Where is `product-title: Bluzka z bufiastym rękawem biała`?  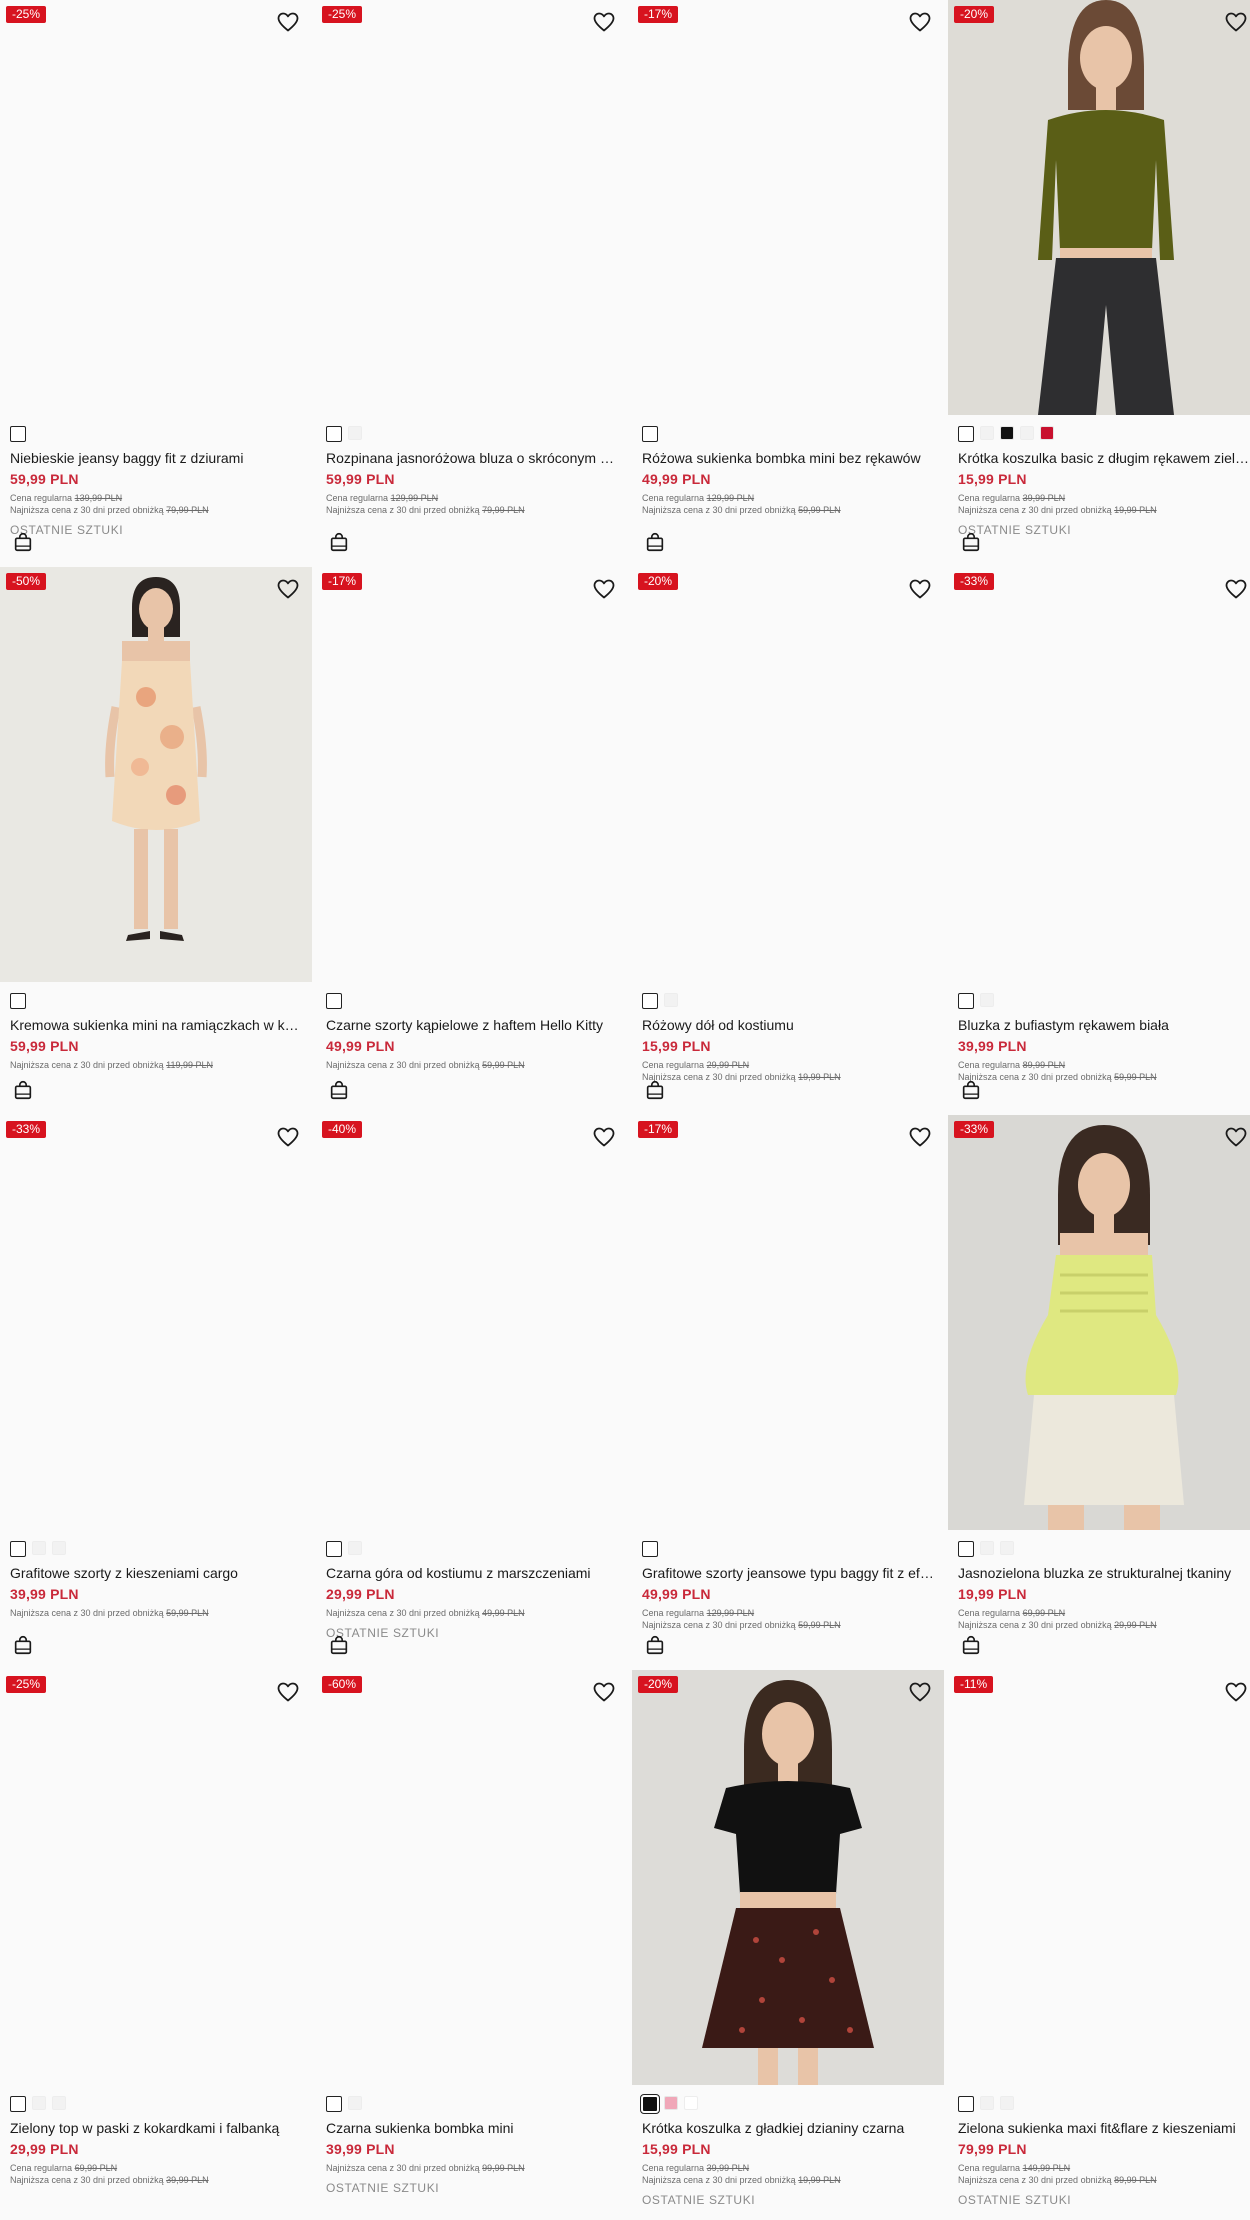
product-title: Bluzka z bufiastym rękawem biała is located at coordinates (1104, 1025).